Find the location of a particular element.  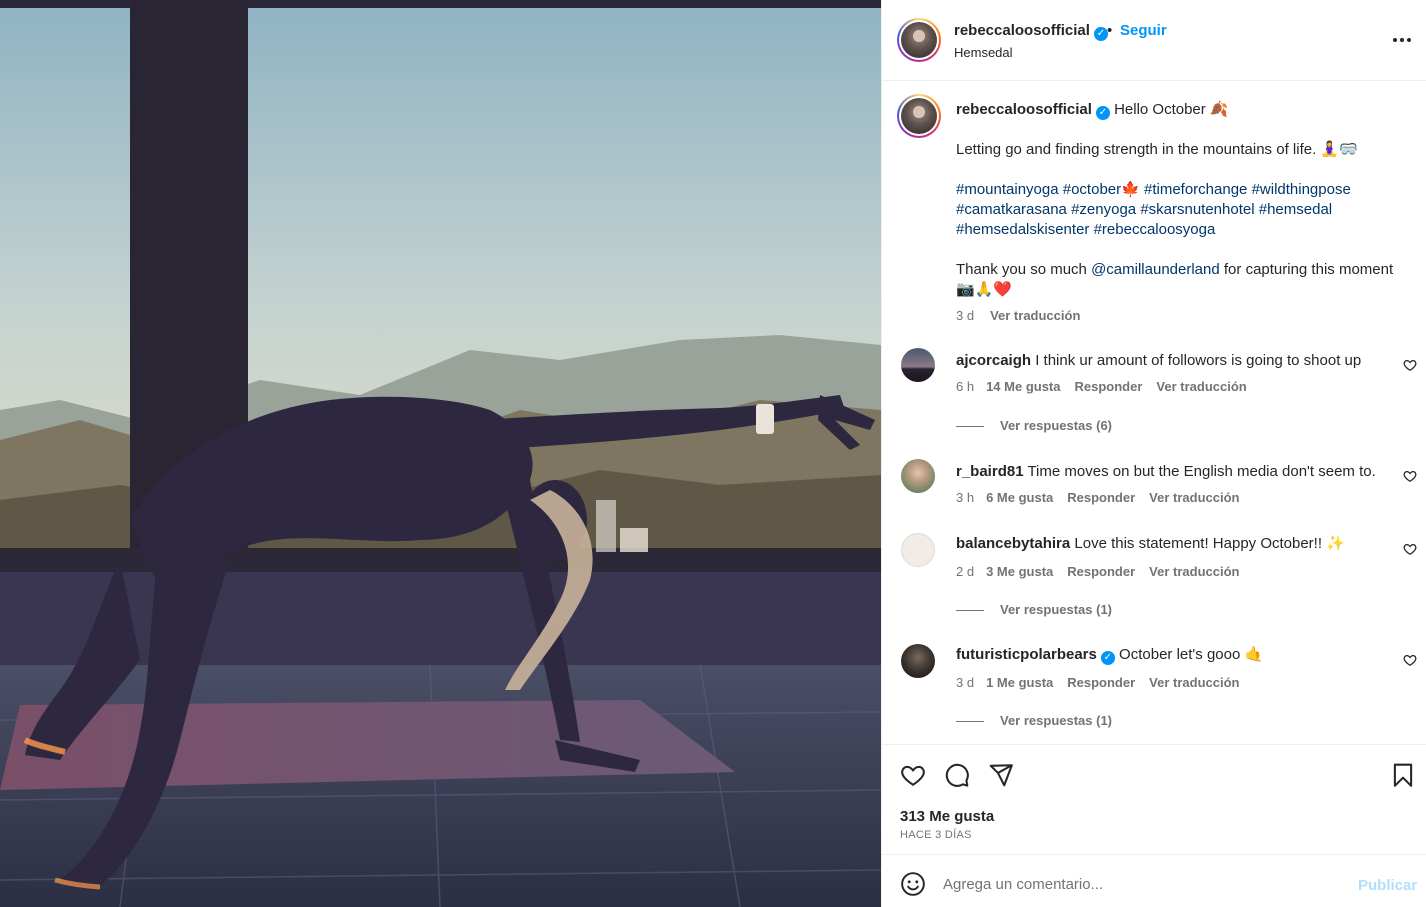

hashtag-link: #camatkarasana is located at coordinates (1011, 209).